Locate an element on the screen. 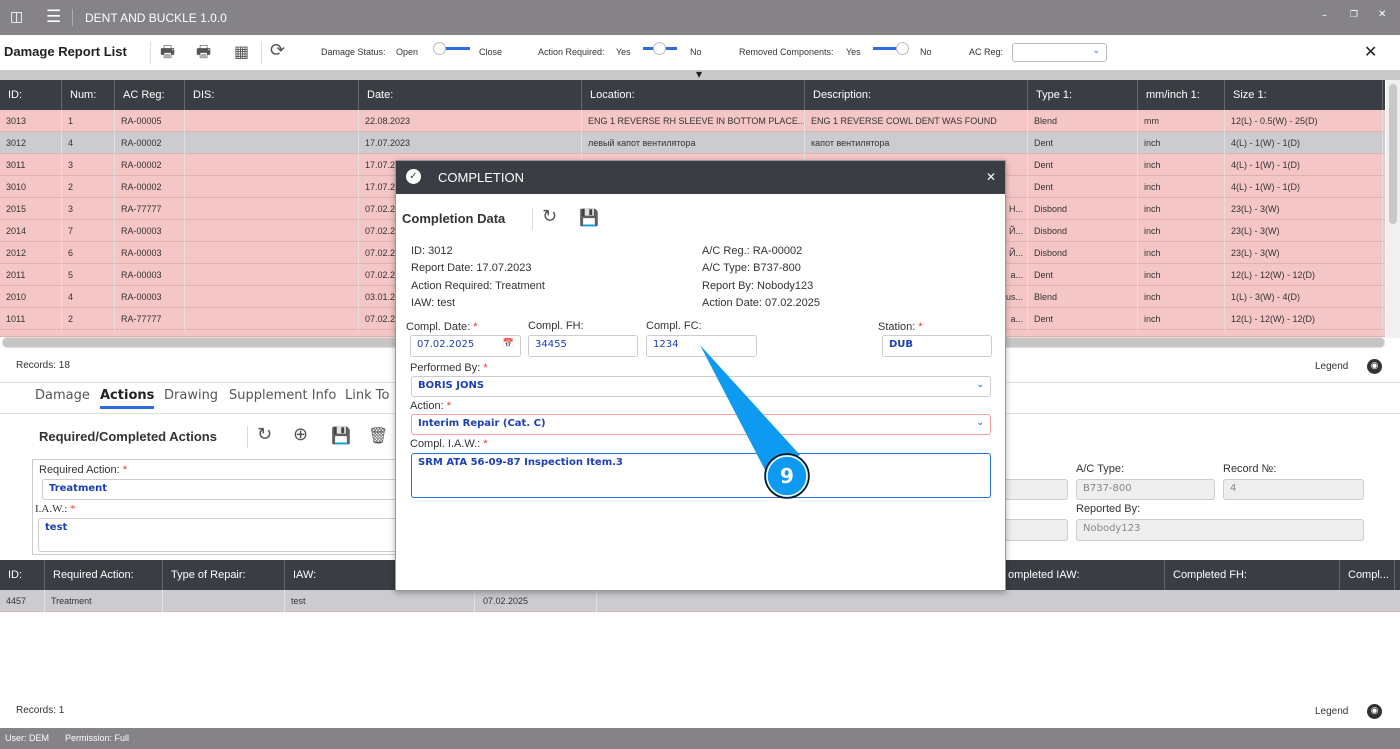  record-no-field: 4 is located at coordinates (1293, 489).